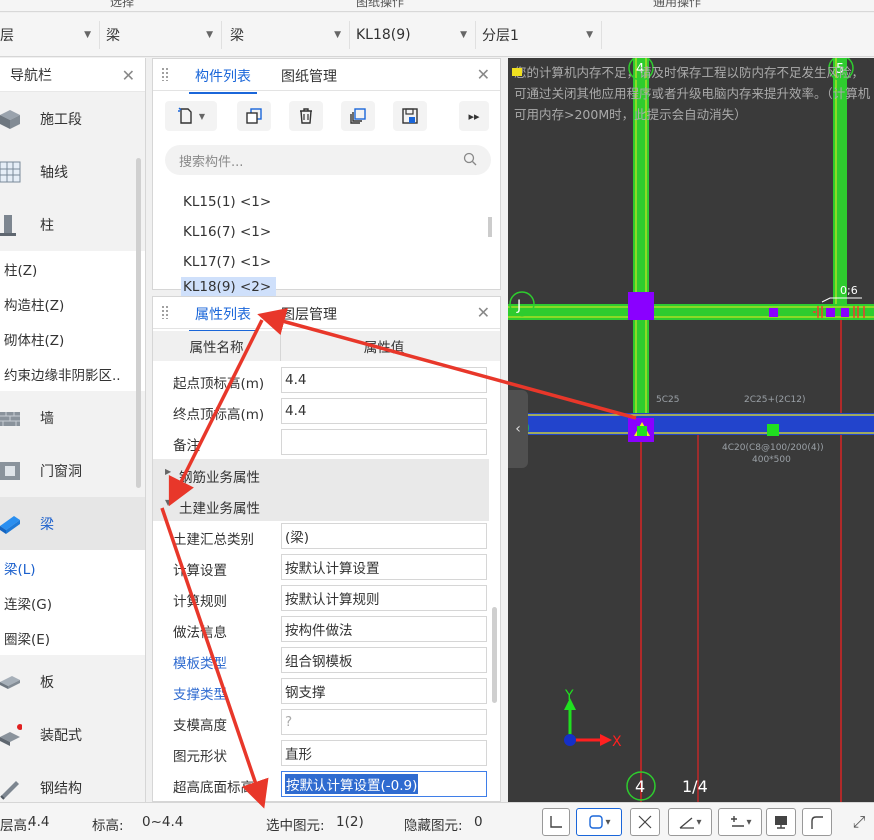  Describe the element at coordinates (645, 822) in the screenshot. I see `crosshair-button` at that location.